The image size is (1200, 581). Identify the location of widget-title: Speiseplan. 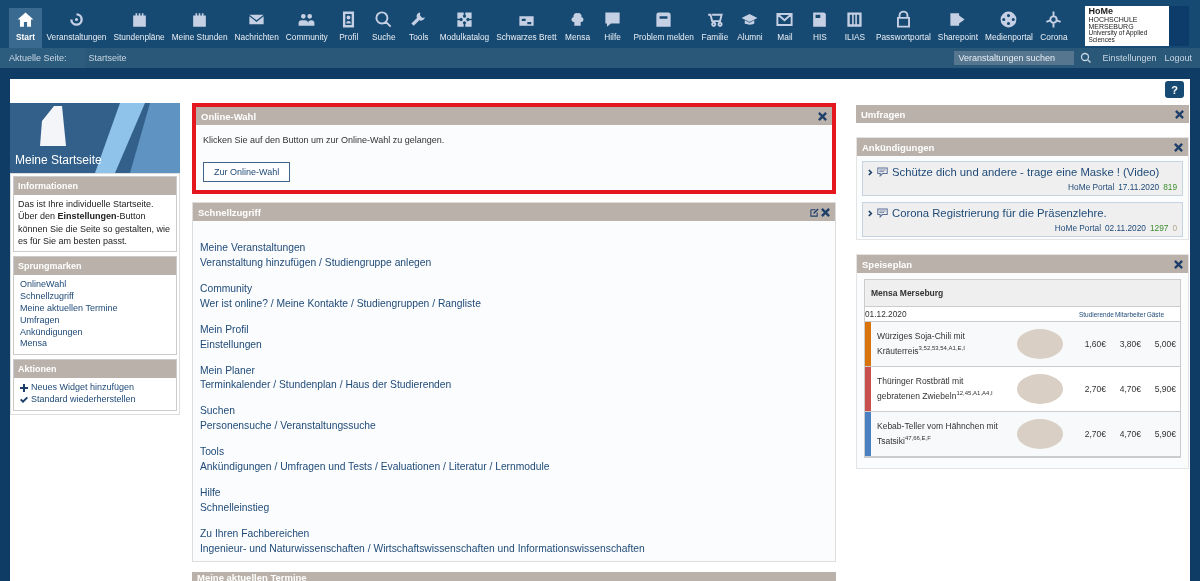
(887, 264).